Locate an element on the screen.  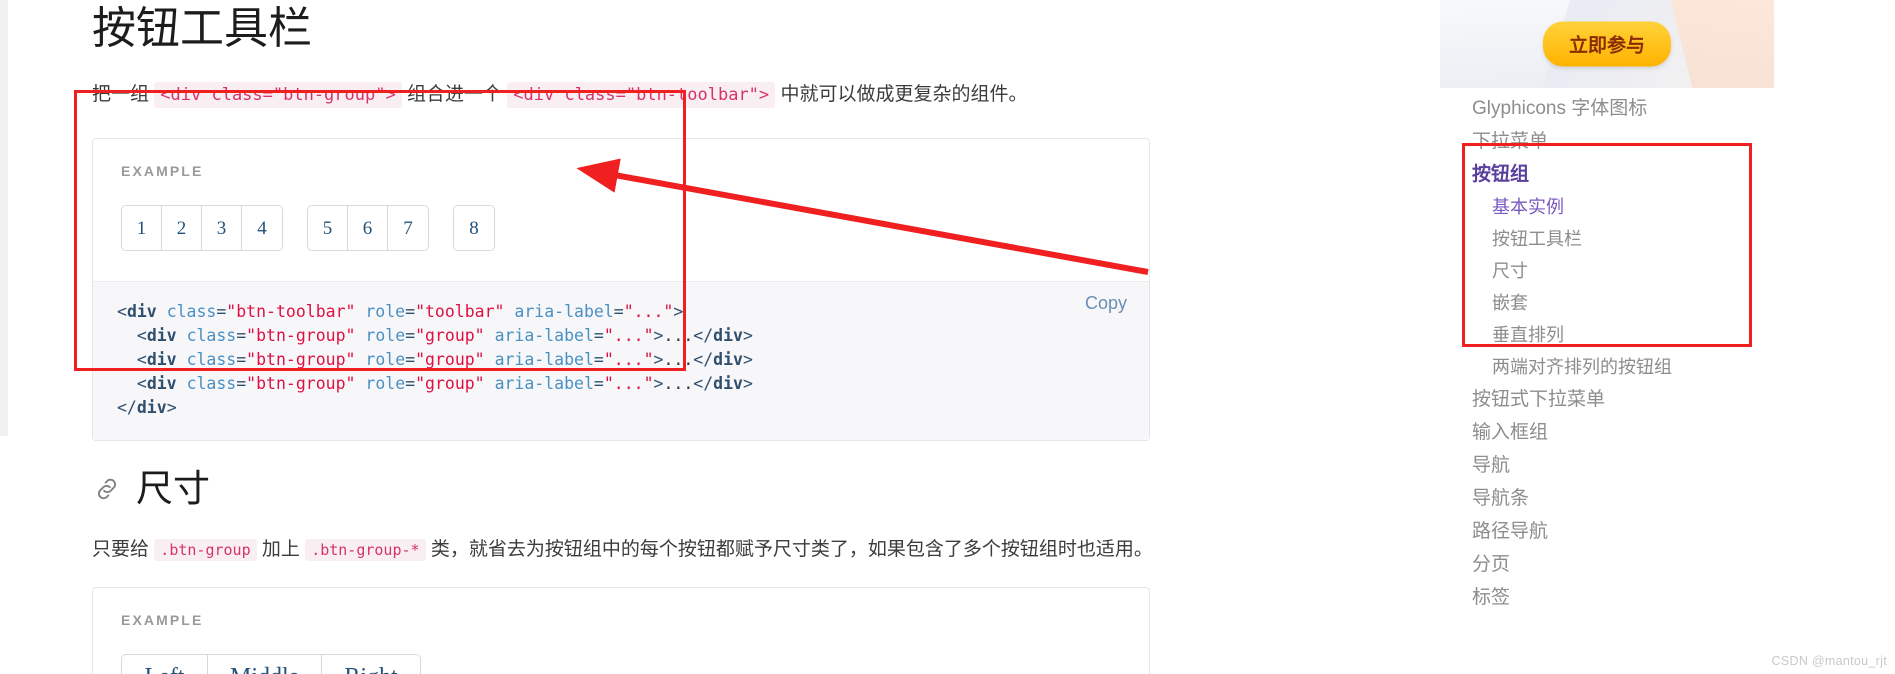
example-card-body: EXAMPLE 12345678 is located at coordinates (621, 210).